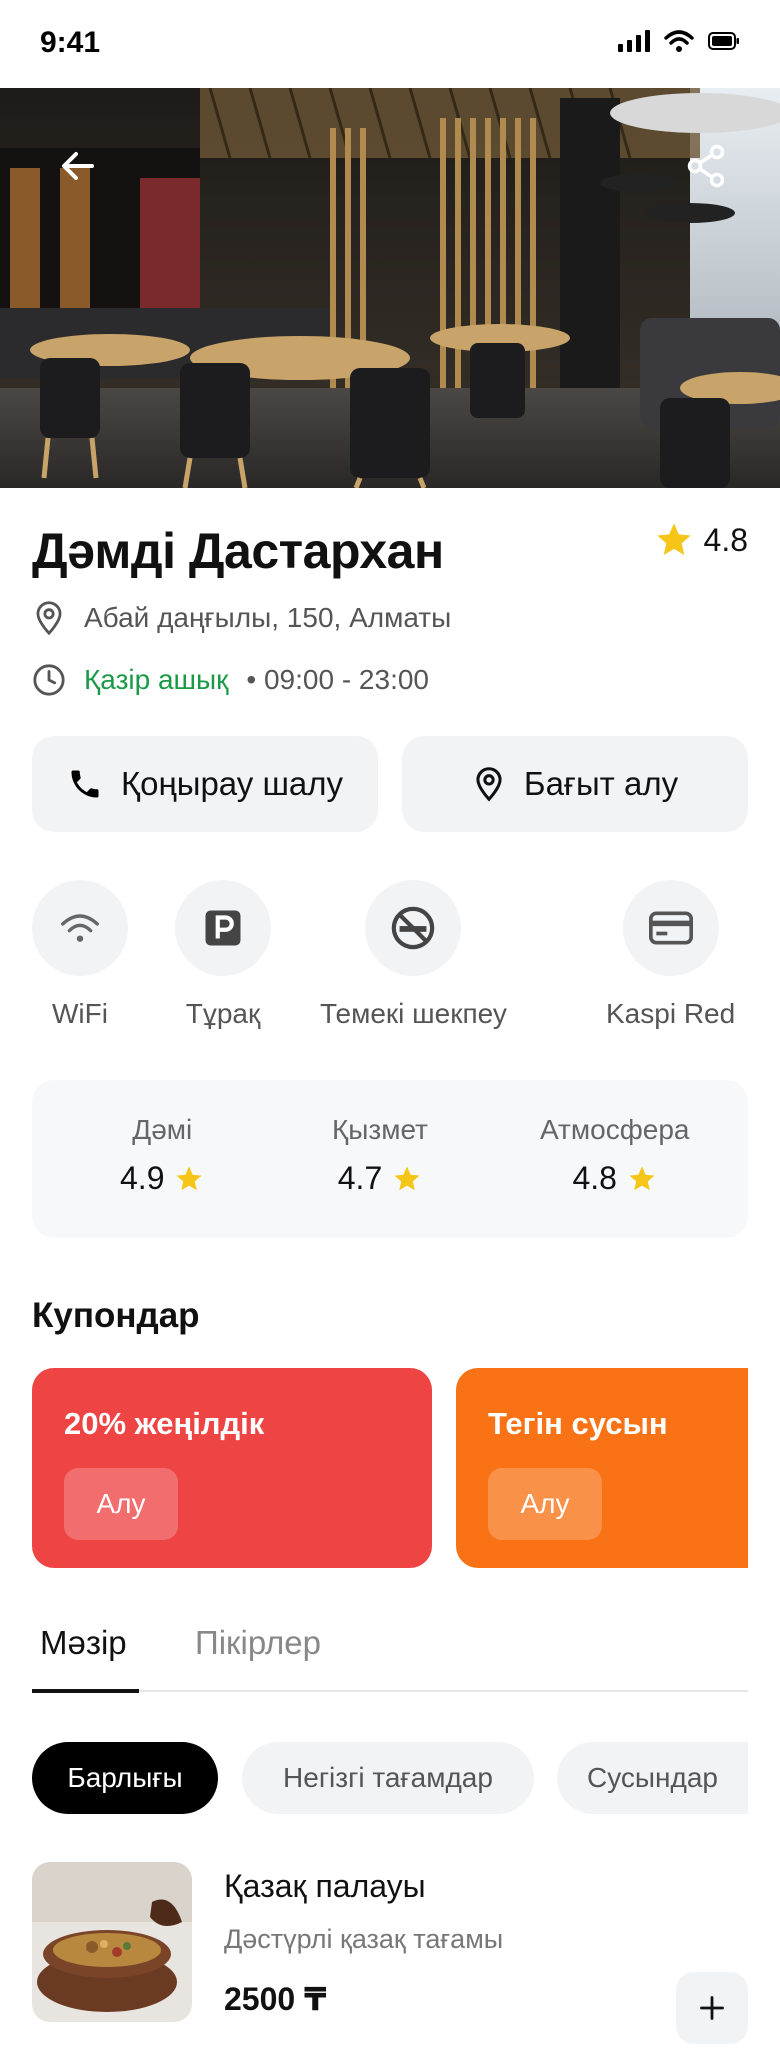  I want to click on amenity-parking: Тұрақ, so click(223, 955).